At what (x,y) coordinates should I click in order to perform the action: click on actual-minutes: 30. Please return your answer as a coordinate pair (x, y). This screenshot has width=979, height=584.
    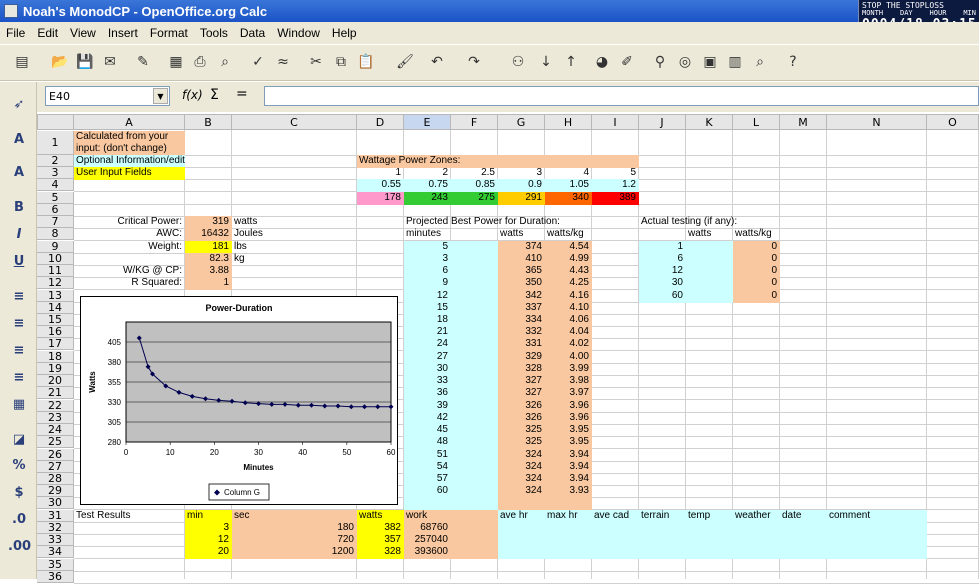
    Looking at the image, I should click on (662, 283).